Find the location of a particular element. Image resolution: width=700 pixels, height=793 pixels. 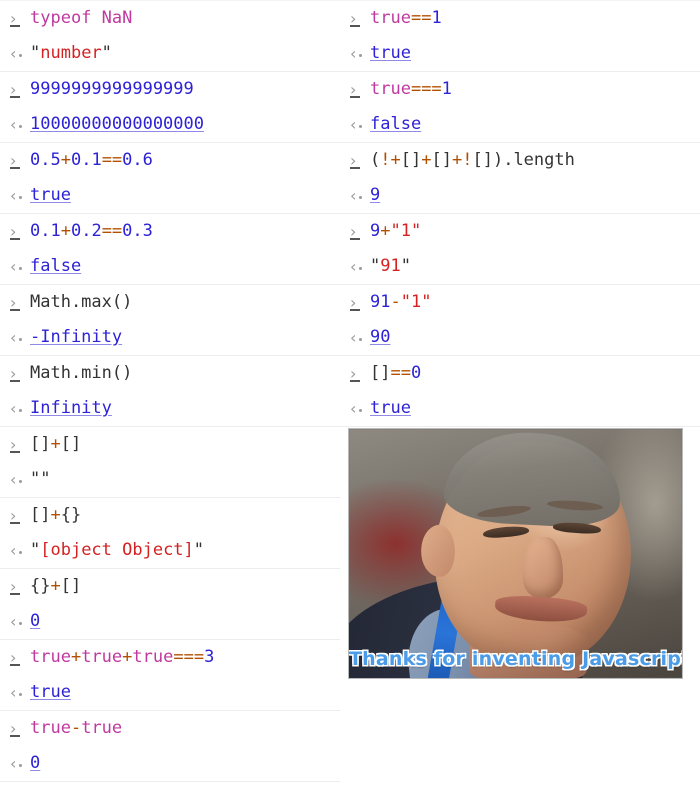

console-input-line: › Math.min() is located at coordinates (170, 373).